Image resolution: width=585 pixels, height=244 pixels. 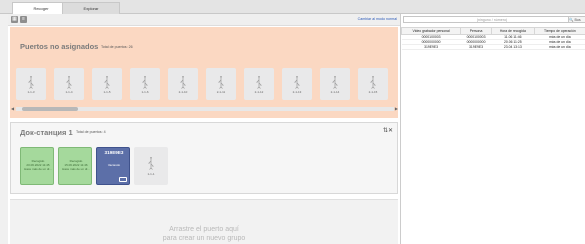 What do you see at coordinates (69, 84) in the screenshot?
I see `unassigned-port: 1-1-4` at bounding box center [69, 84].